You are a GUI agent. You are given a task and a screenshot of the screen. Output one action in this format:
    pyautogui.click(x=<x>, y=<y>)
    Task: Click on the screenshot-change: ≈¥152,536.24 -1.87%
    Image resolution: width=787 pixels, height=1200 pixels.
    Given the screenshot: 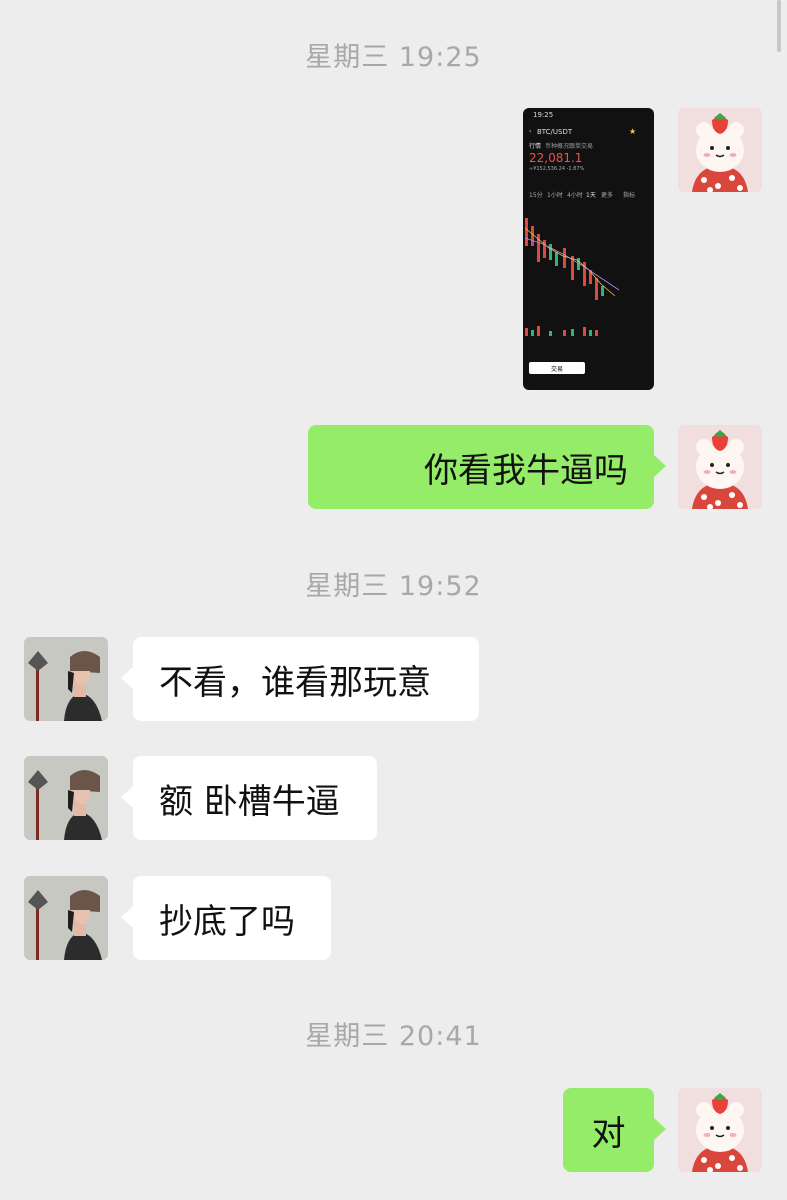 What is the action you would take?
    pyautogui.click(x=557, y=169)
    